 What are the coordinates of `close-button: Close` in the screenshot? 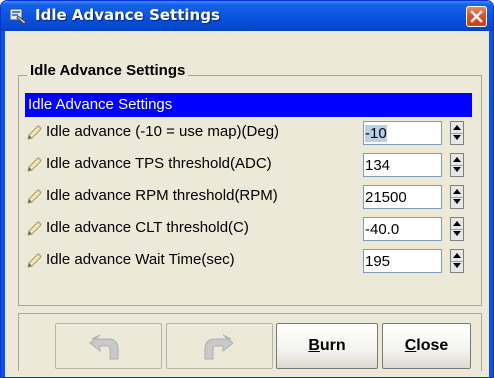 It's located at (426, 346).